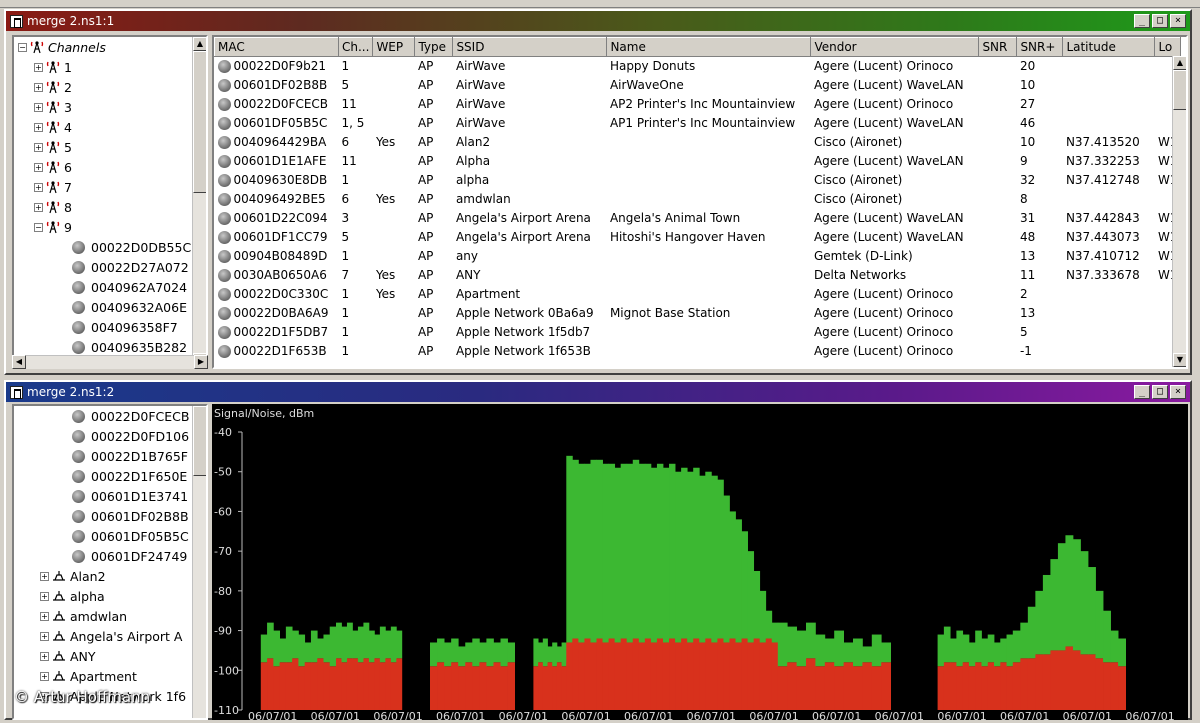  What do you see at coordinates (103, 636) in the screenshot?
I see `tree-ssid-node: + Angela's Airport A` at bounding box center [103, 636].